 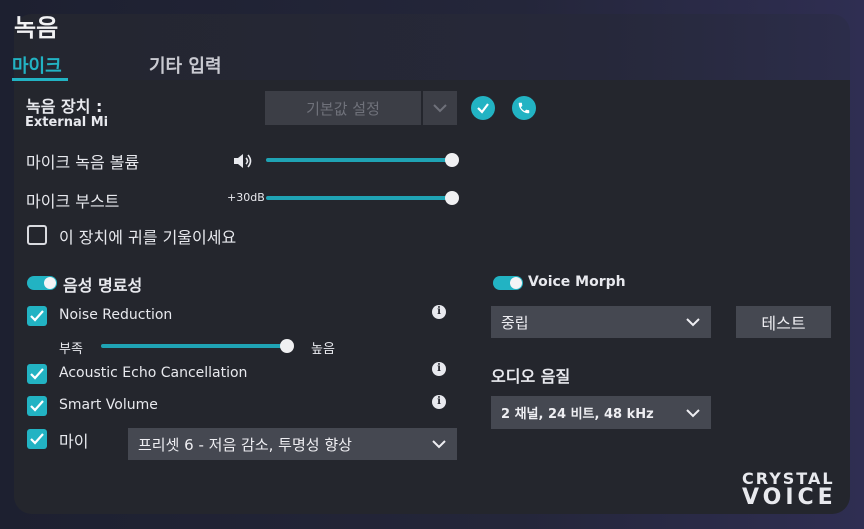 What do you see at coordinates (194, 346) in the screenshot?
I see `noise-reduction-slider` at bounding box center [194, 346].